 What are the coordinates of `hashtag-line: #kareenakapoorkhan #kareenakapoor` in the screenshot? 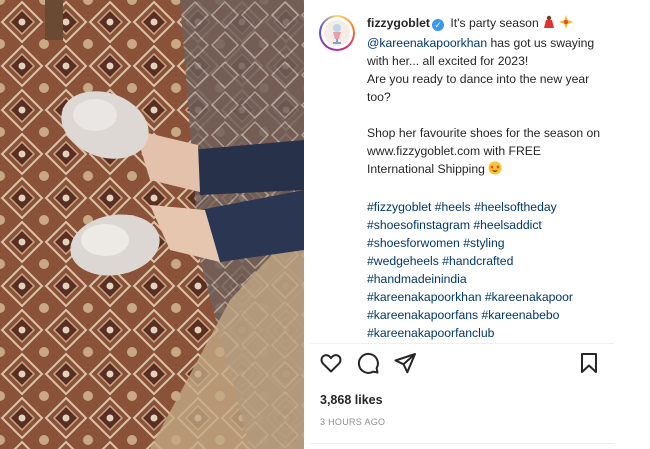 It's located at (487, 297).